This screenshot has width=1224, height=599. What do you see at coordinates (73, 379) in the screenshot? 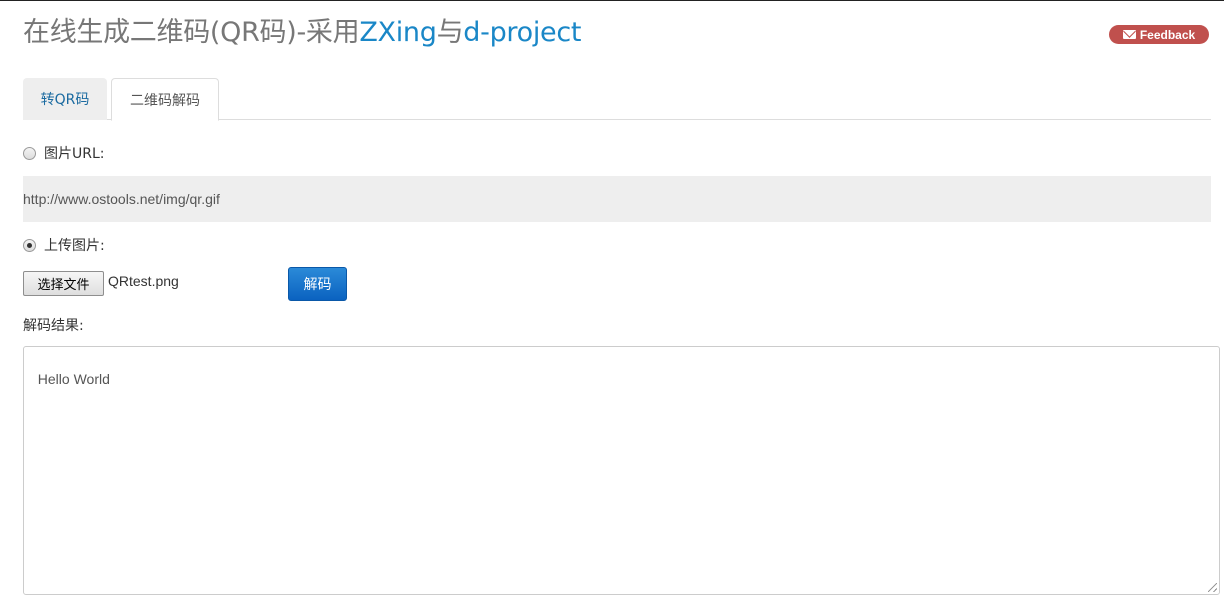
I see `result-text: Hello World` at bounding box center [73, 379].